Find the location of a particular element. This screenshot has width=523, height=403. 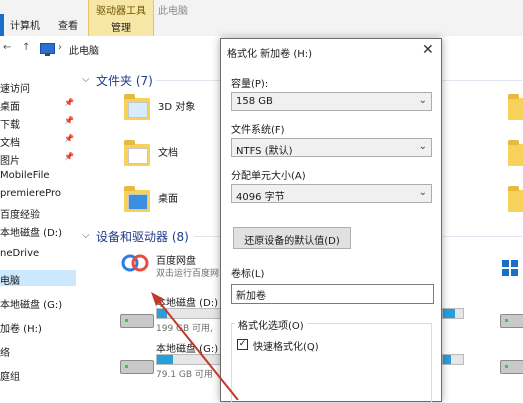

nav-item-homegroup: 庭组 is located at coordinates (38, 374).